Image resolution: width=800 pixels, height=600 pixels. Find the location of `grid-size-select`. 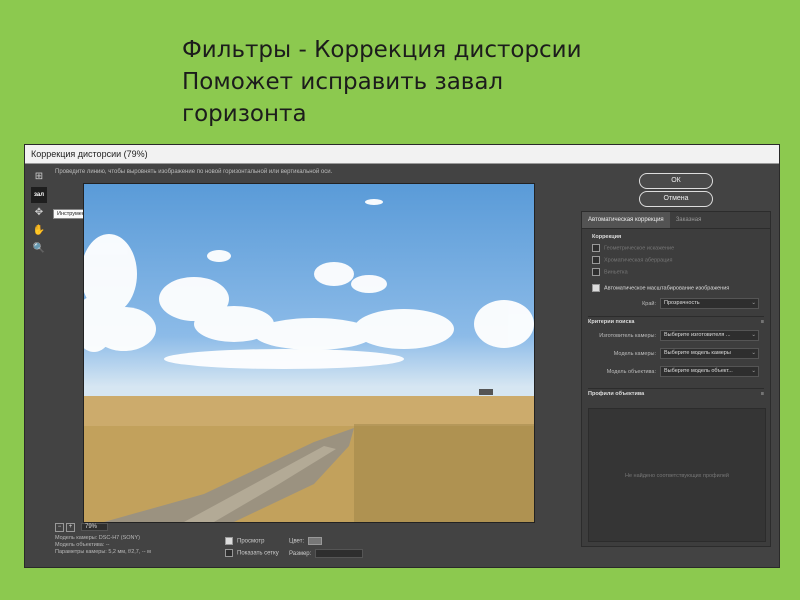

grid-size-select is located at coordinates (339, 553).